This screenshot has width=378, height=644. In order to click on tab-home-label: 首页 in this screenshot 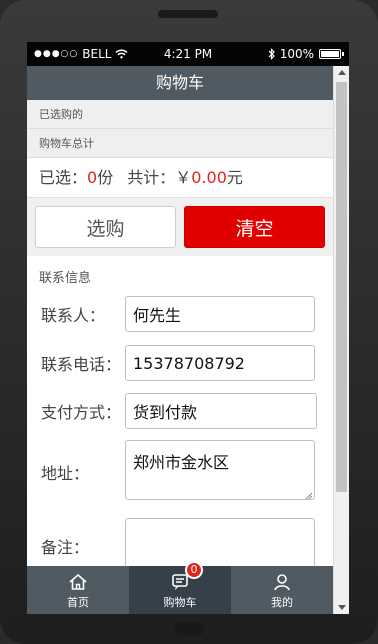, I will do `click(78, 602)`.